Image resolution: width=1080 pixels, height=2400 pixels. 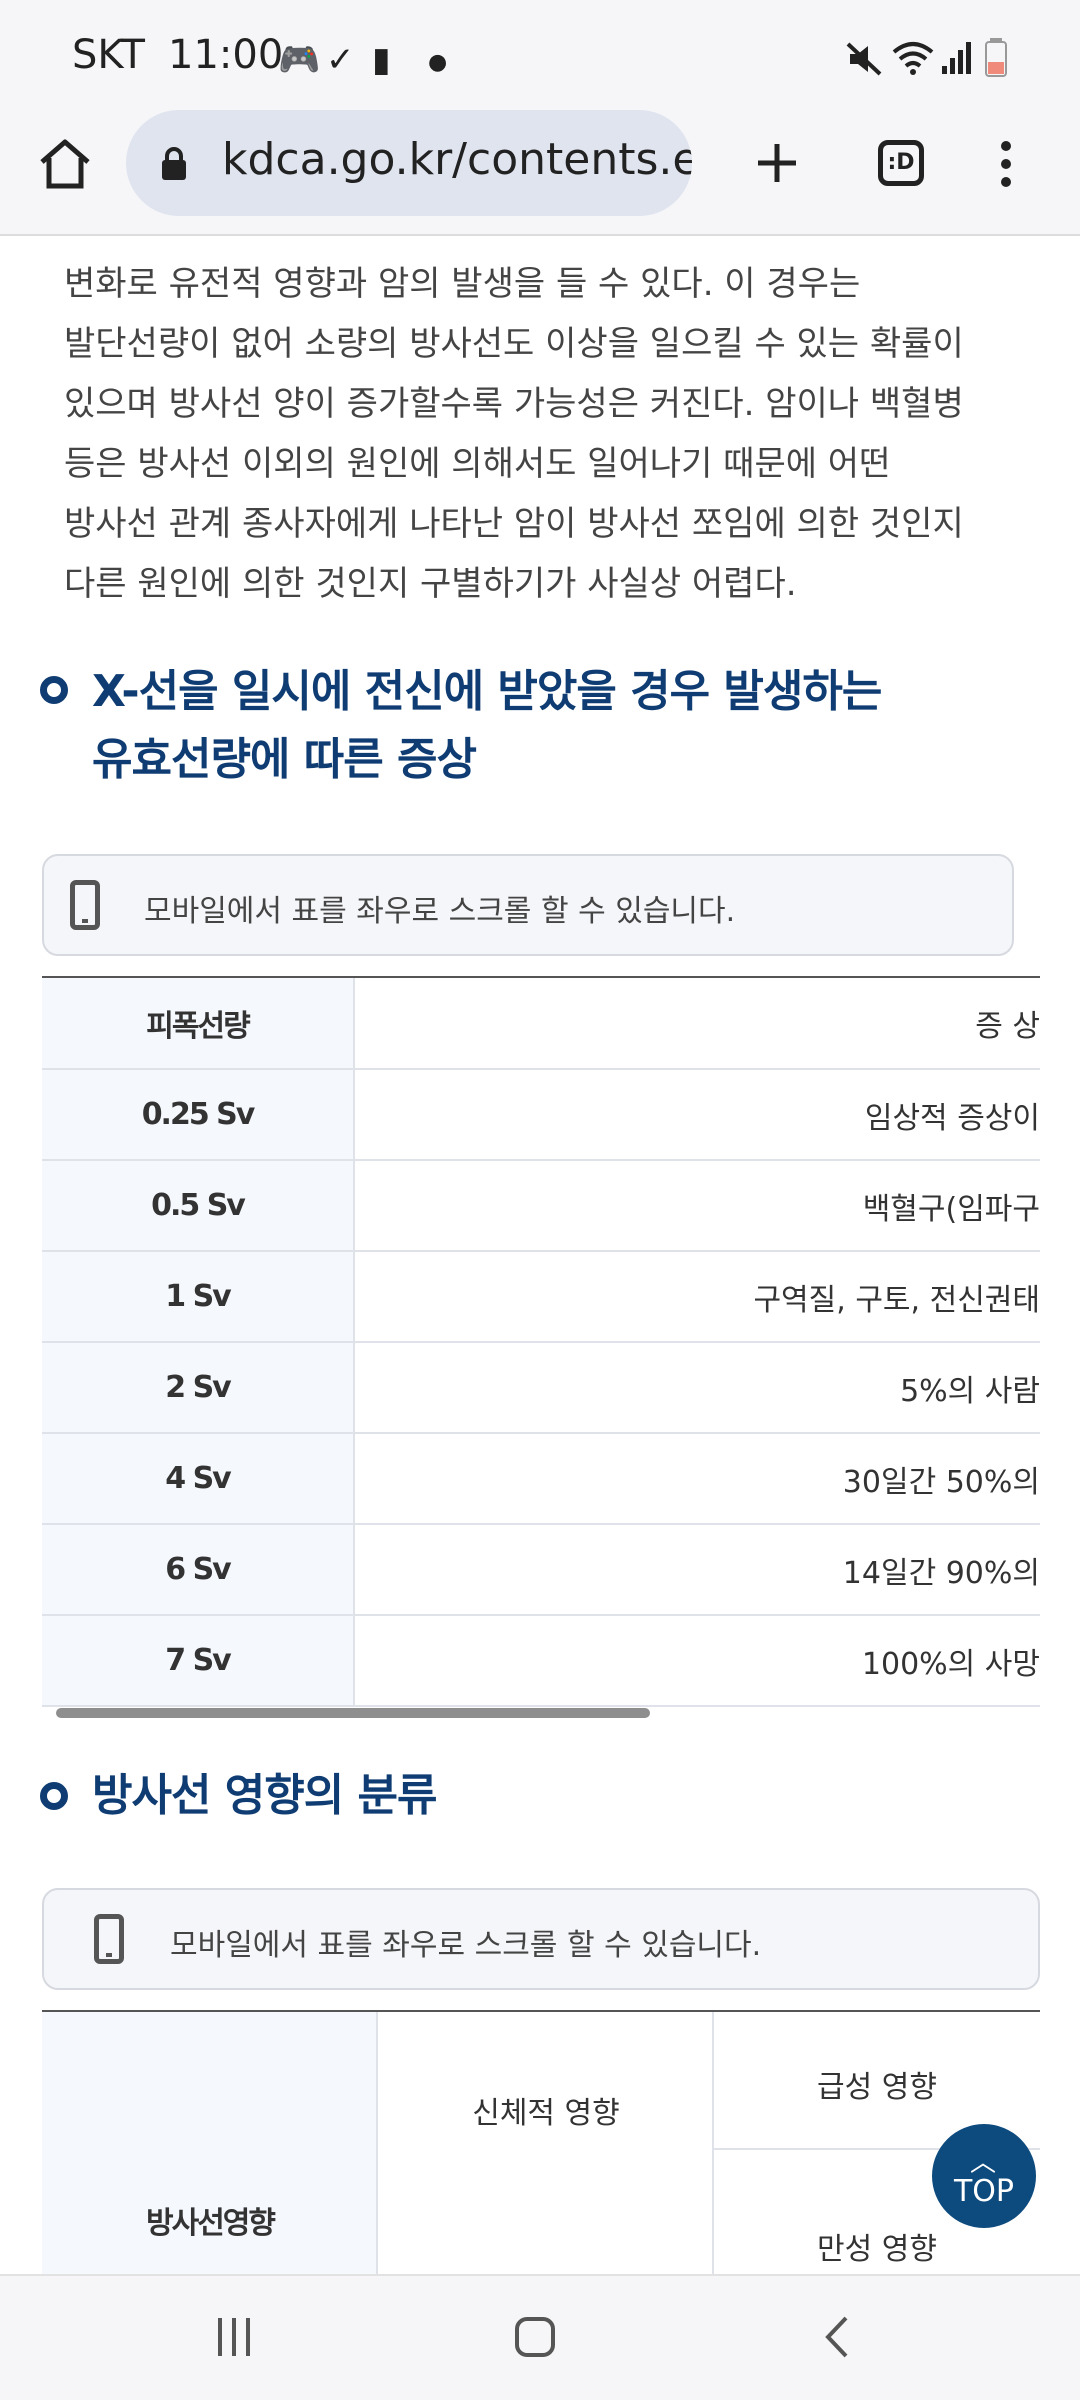 What do you see at coordinates (299, 60) in the screenshot?
I see `game-controller-icon: 🎮` at bounding box center [299, 60].